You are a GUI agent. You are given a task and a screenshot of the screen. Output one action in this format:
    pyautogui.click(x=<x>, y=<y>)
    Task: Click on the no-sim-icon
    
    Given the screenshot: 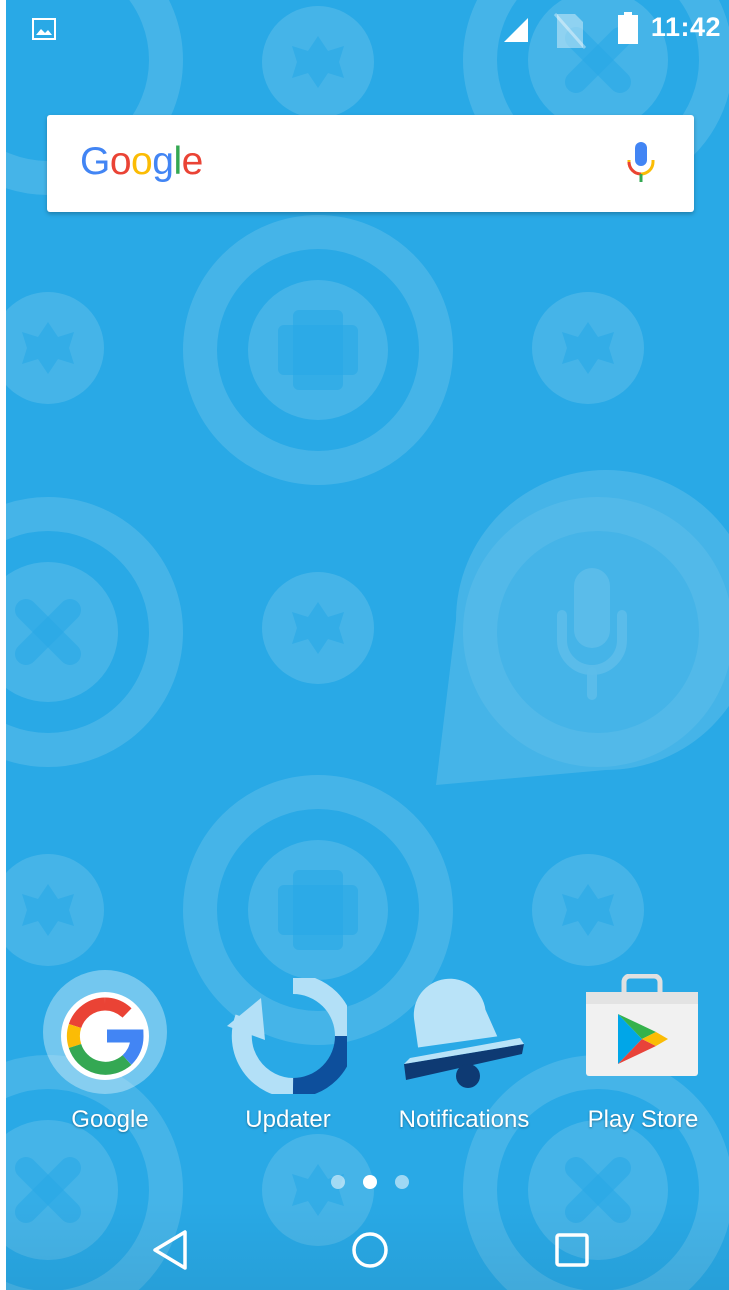 What is the action you would take?
    pyautogui.click(x=570, y=31)
    